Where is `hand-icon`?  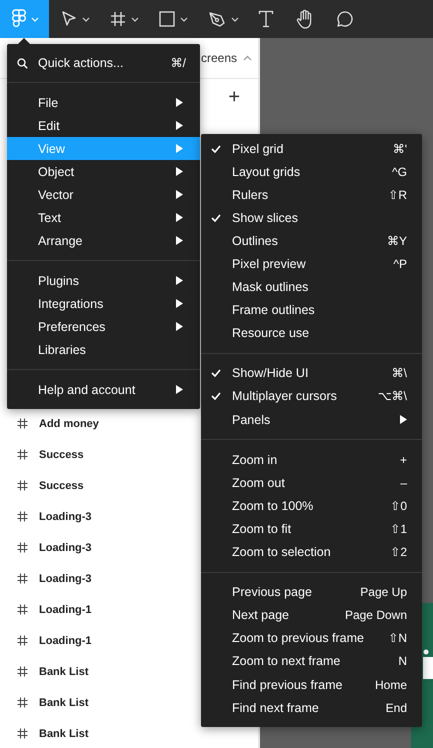
hand-icon is located at coordinates (305, 19).